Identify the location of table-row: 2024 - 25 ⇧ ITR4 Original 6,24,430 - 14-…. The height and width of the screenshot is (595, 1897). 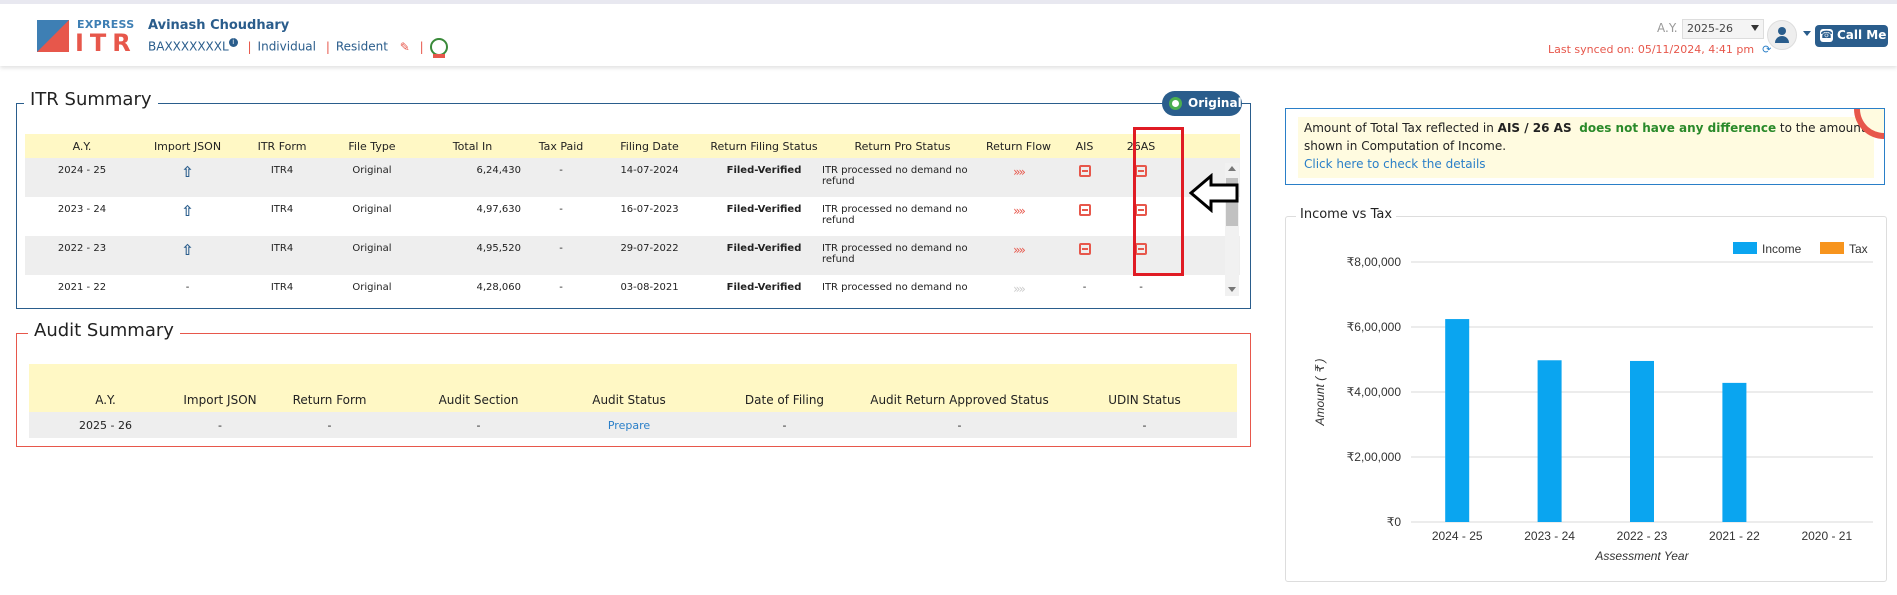
(632, 177).